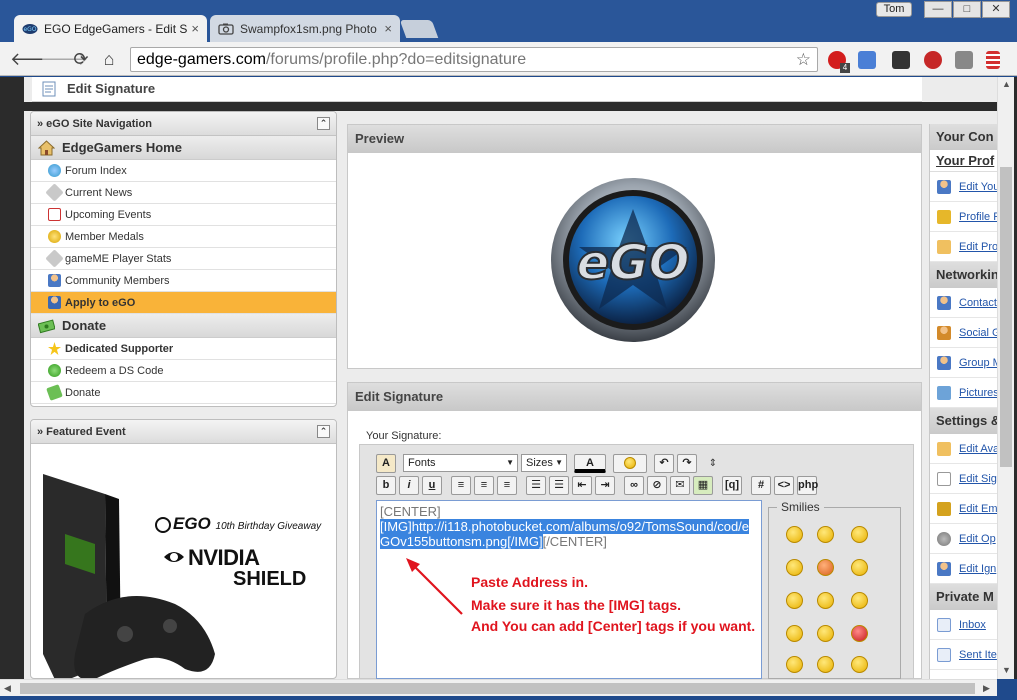 Image resolution: width=1017 pixels, height=700 pixels. Describe the element at coordinates (807, 485) in the screenshot. I see `php-icon: php` at that location.